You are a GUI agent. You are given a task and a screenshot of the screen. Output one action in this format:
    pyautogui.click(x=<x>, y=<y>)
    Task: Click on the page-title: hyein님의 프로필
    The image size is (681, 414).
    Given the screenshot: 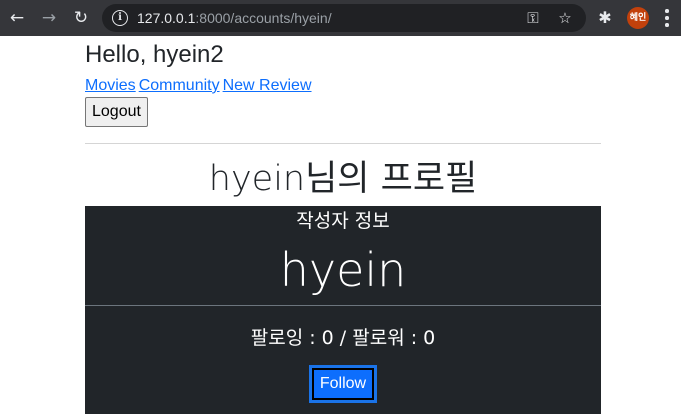 What is the action you would take?
    pyautogui.click(x=343, y=179)
    